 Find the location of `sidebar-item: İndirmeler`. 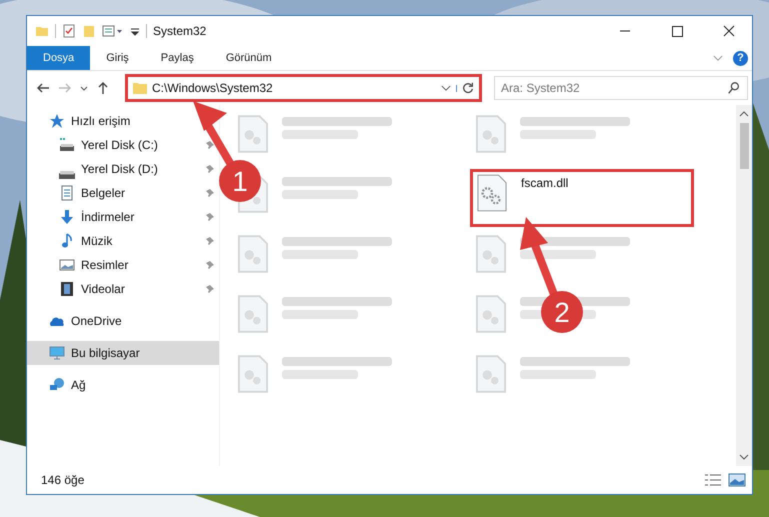

sidebar-item: İndirmeler is located at coordinates (123, 217).